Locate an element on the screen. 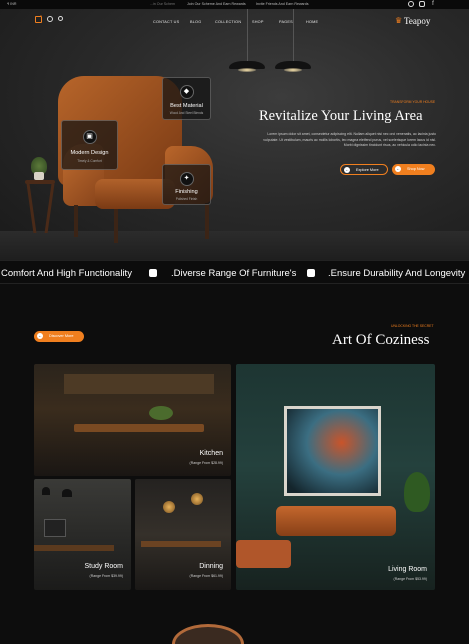 Image resolution: width=469 pixels, height=644 pixels. finishing-icon: ✦ is located at coordinates (186, 179).